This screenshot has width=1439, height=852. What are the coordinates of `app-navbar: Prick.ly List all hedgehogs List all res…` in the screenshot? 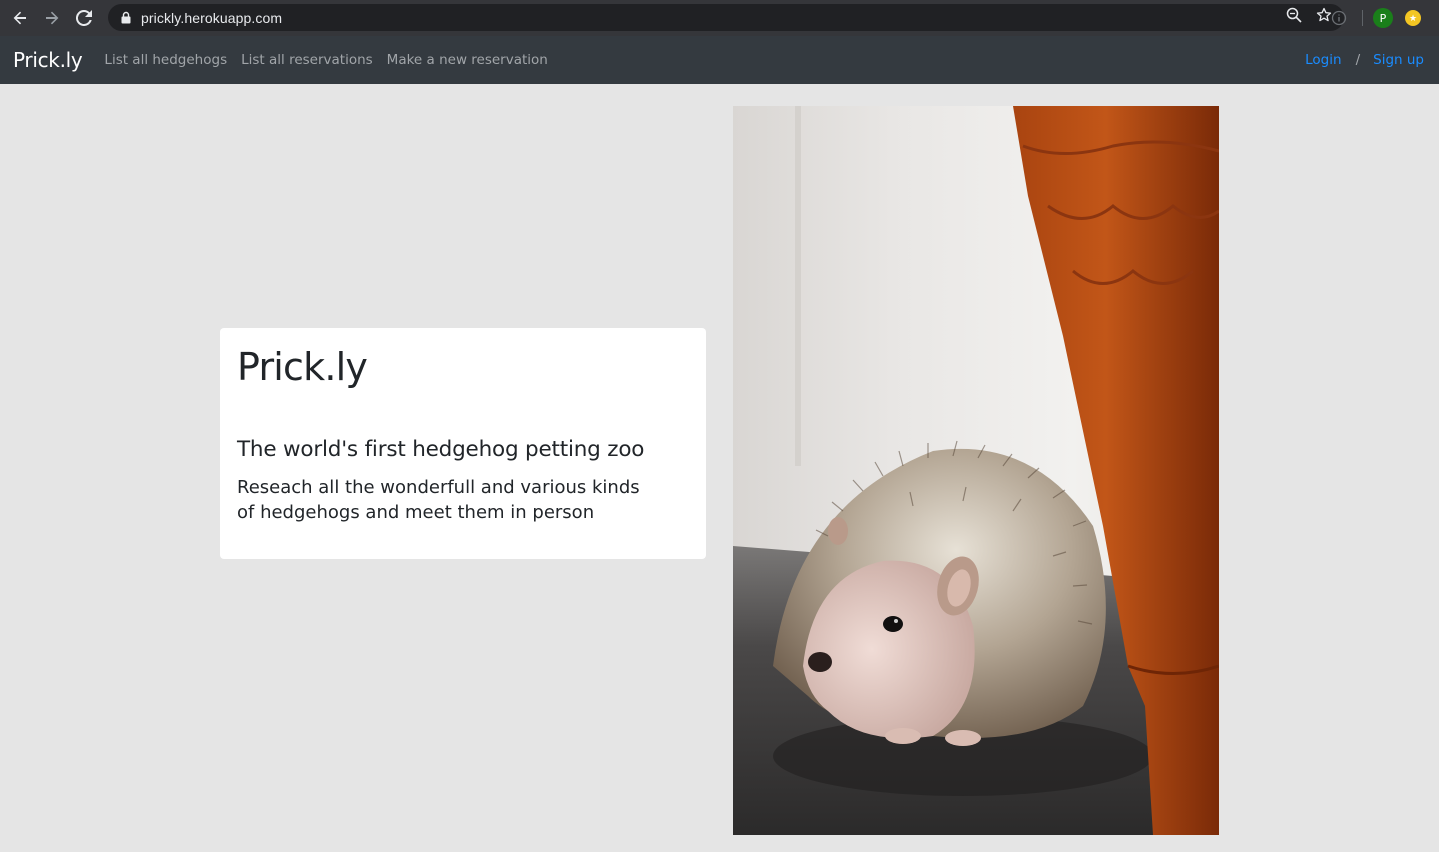 It's located at (719, 60).